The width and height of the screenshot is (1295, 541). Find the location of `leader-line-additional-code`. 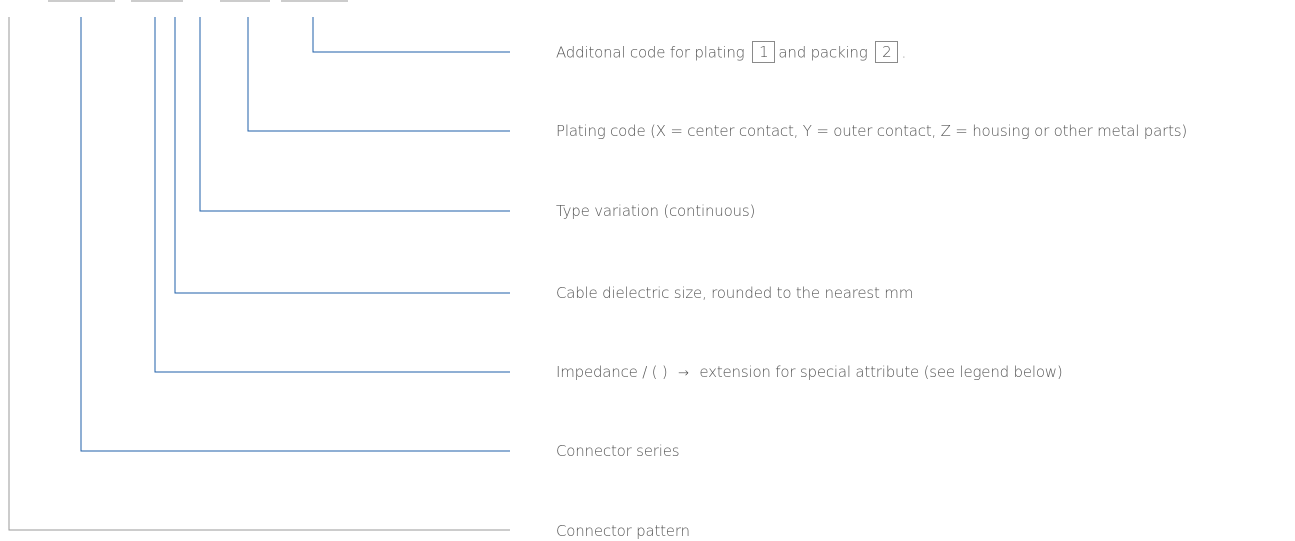

leader-line-additional-code is located at coordinates (411, 35).